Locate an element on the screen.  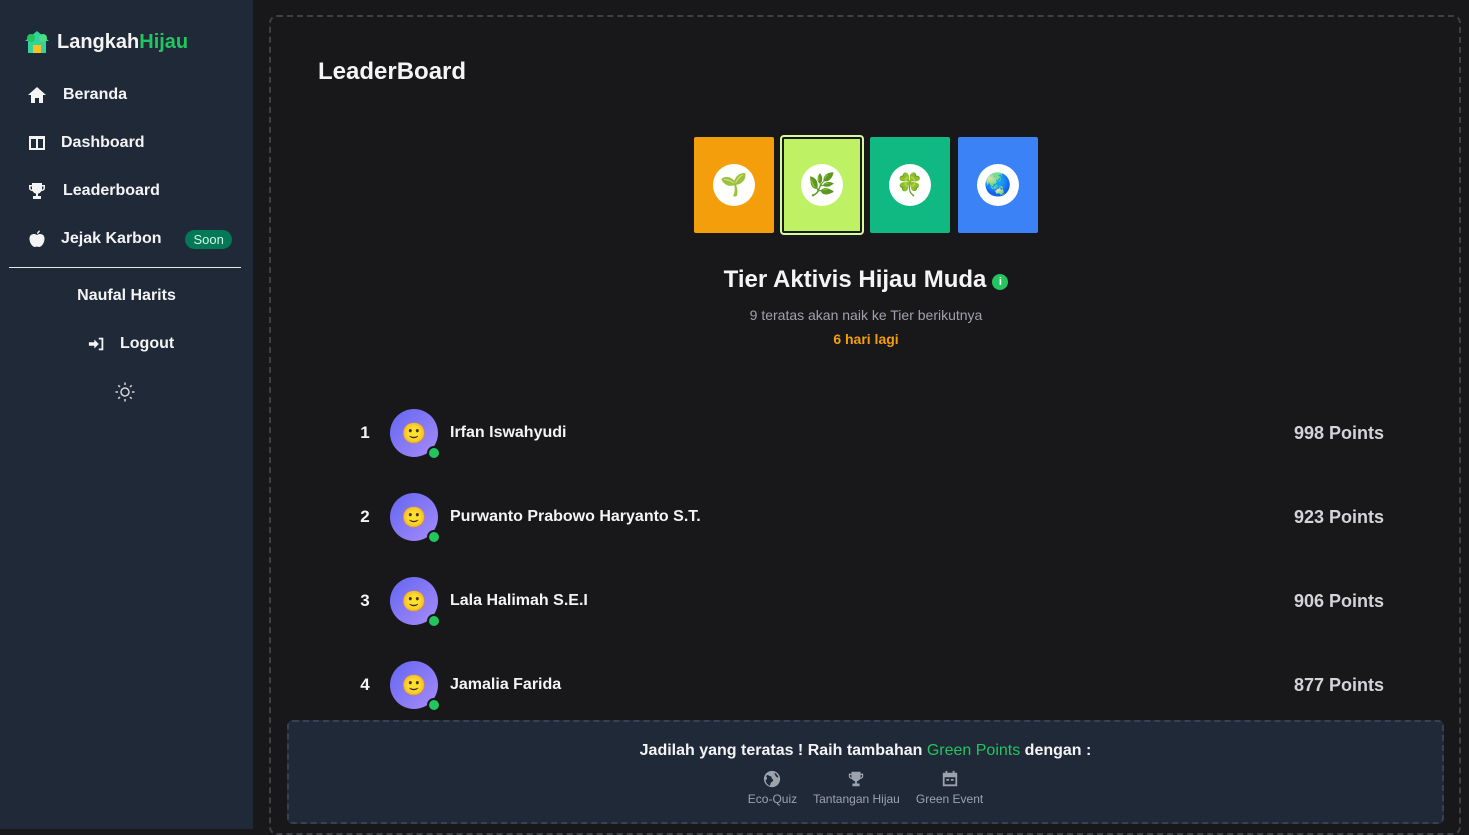
player-name: Lala Halimah S.E.I is located at coordinates (519, 600).